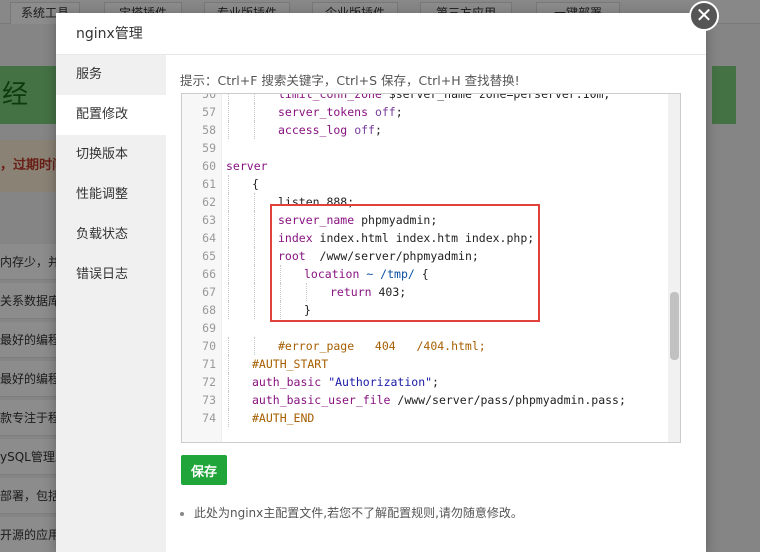 The width and height of the screenshot is (760, 552). Describe the element at coordinates (209, 346) in the screenshot. I see `line-number: 70` at that location.